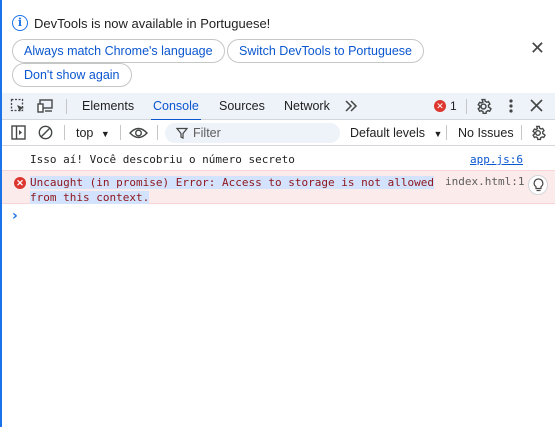 The width and height of the screenshot is (555, 427). What do you see at coordinates (20, 23) in the screenshot?
I see `info-icon: i` at bounding box center [20, 23].